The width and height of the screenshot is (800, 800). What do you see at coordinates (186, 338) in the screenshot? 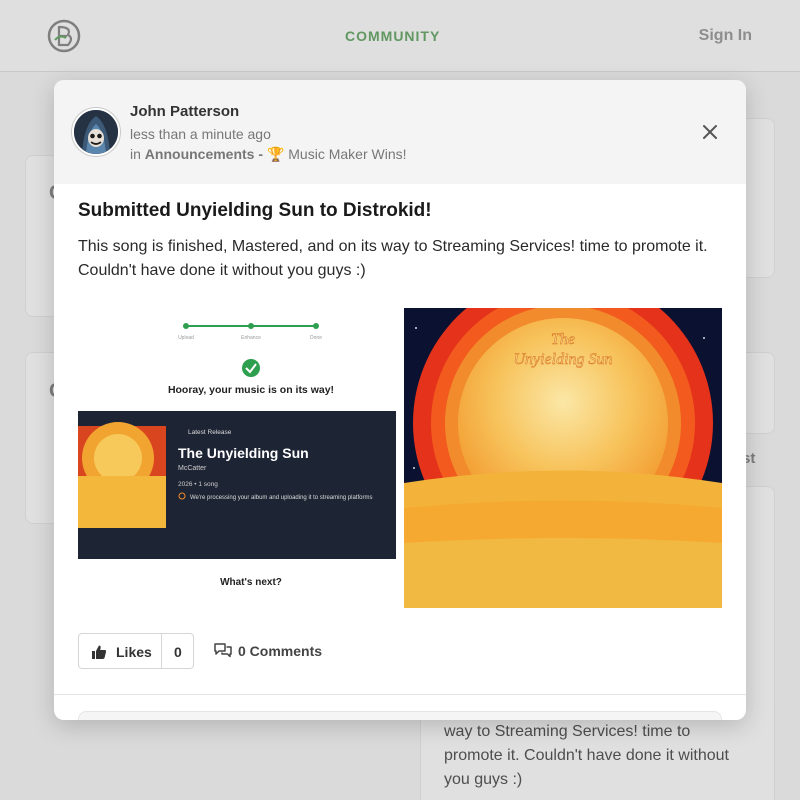
I see `step-upload: Upload` at bounding box center [186, 338].